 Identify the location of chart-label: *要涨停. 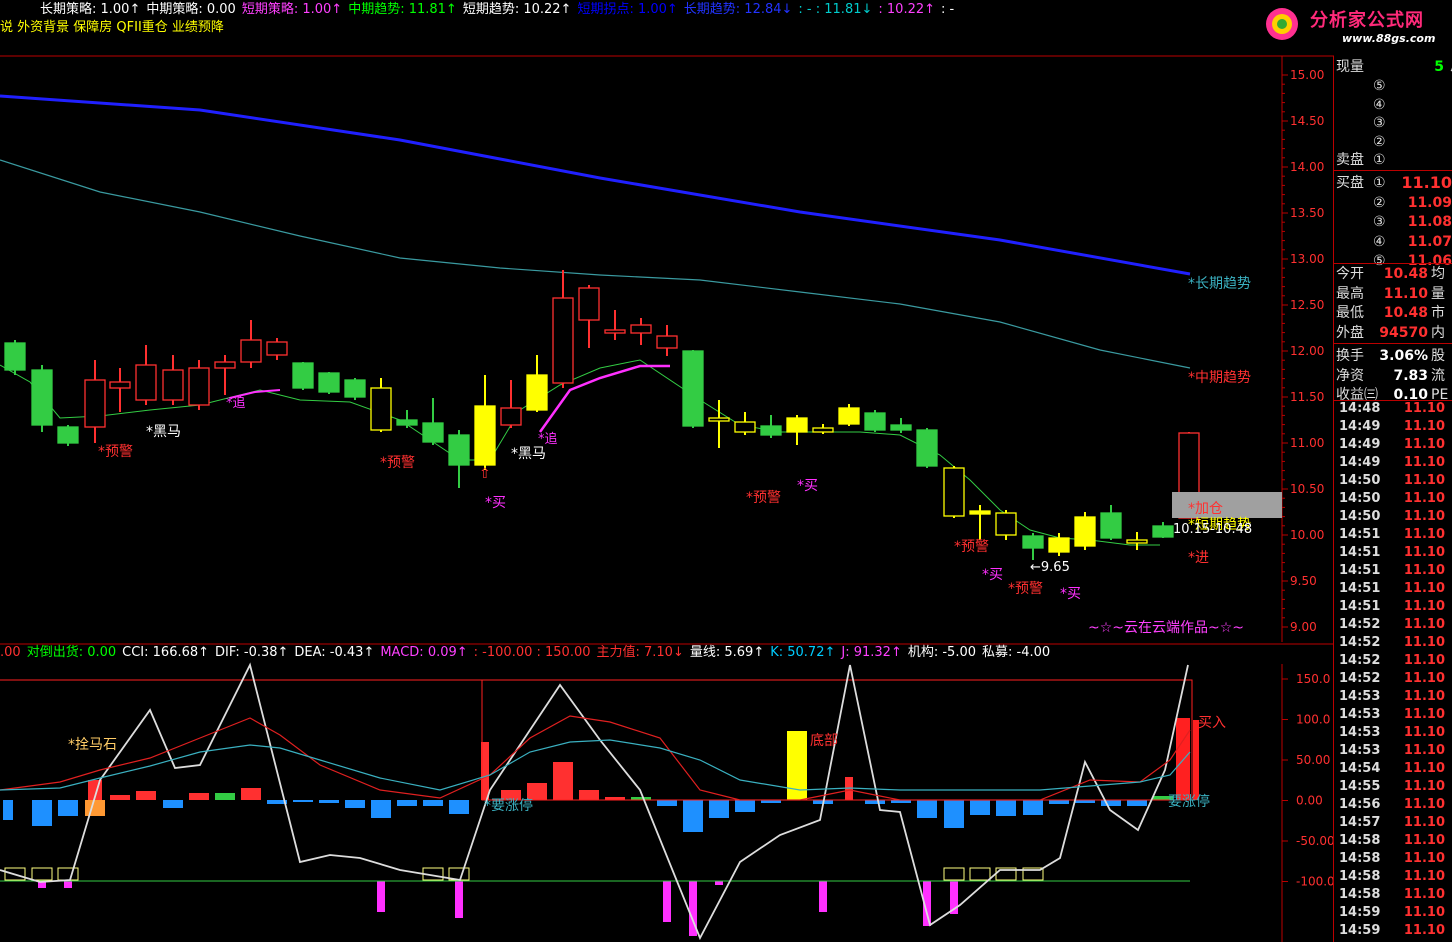
(508, 806).